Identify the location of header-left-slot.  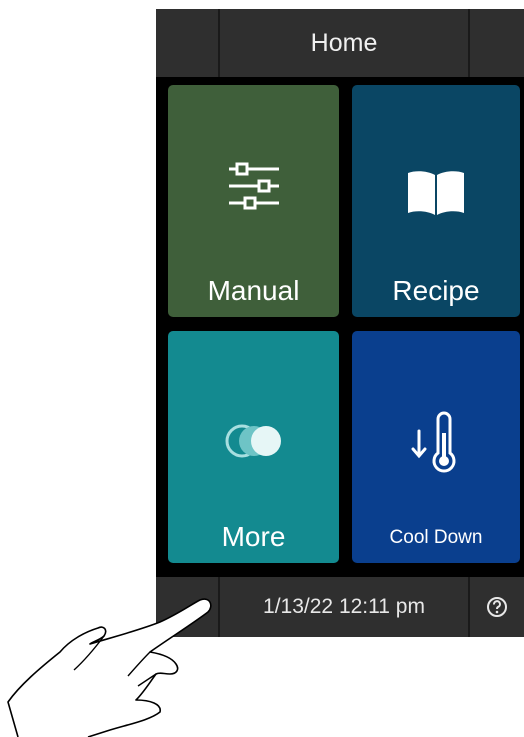
(188, 43).